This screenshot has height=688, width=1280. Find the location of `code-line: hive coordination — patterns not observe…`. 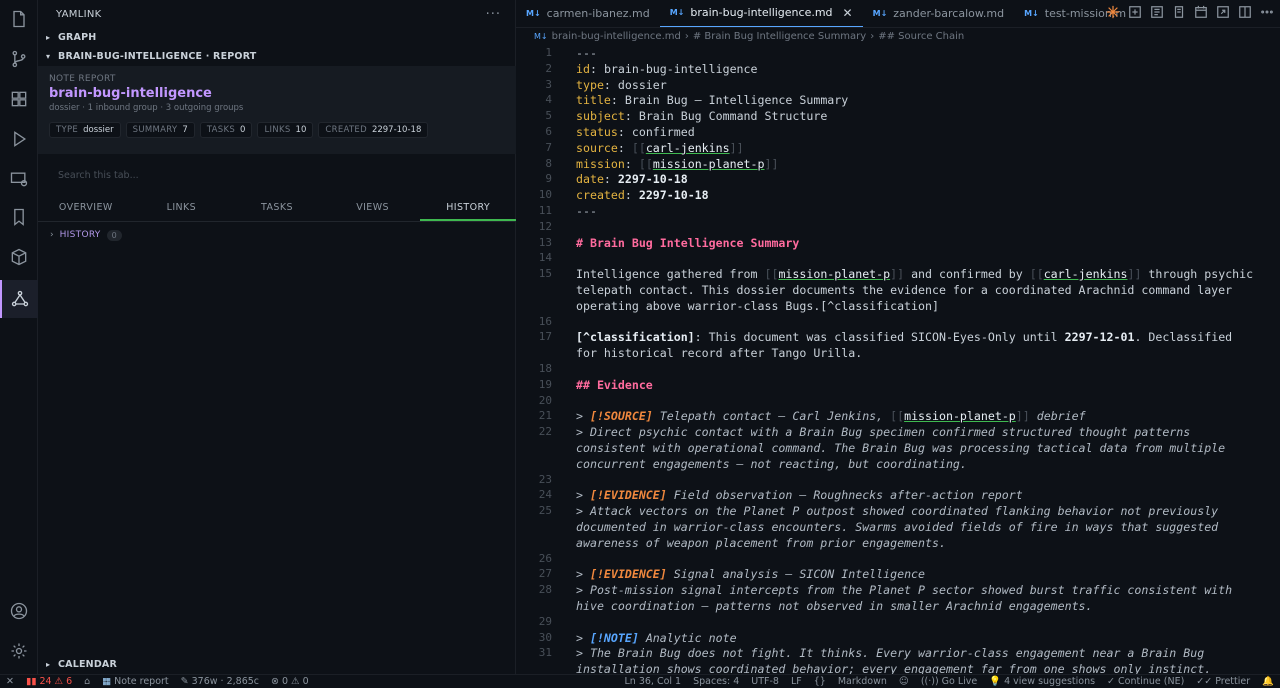

code-line: hive coordination — patterns not observe… is located at coordinates (898, 606).